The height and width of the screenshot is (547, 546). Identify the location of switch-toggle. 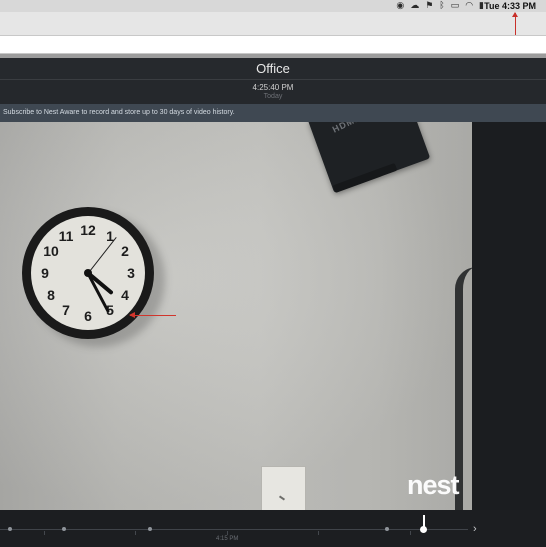
(282, 498).